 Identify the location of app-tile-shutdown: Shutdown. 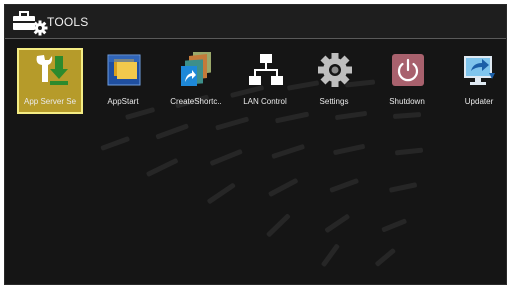
(407, 81).